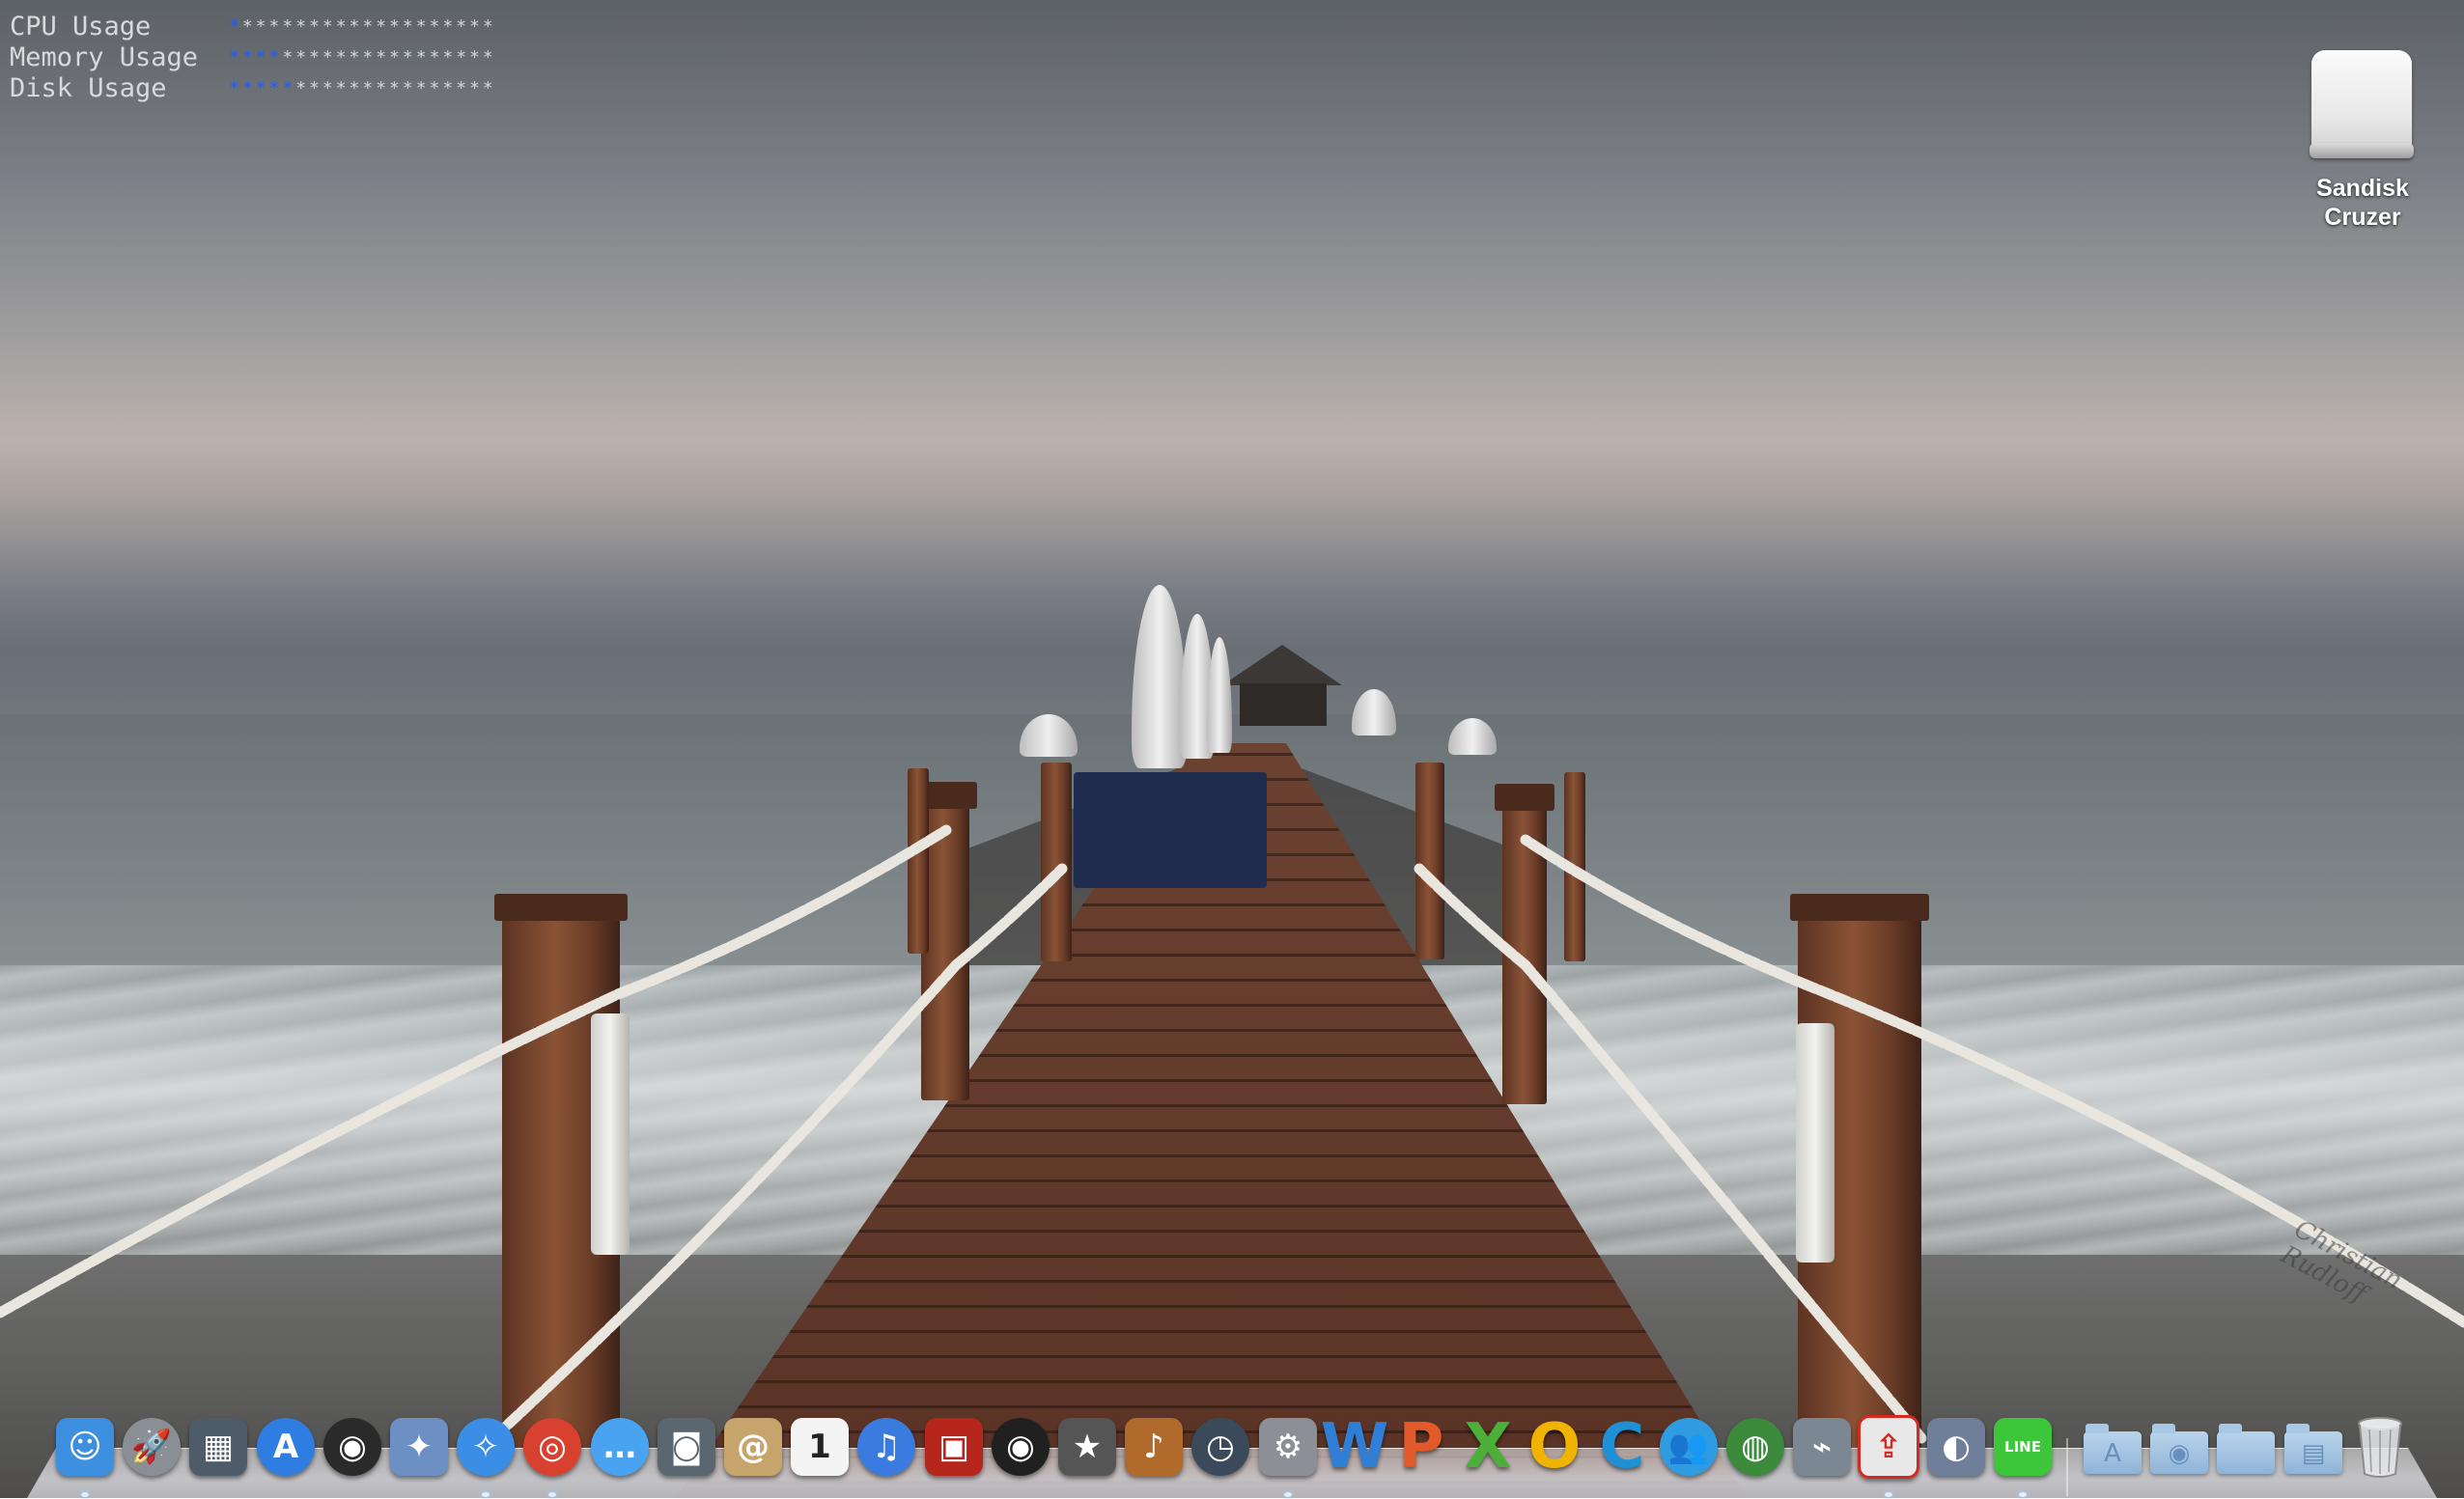 This screenshot has height=1499, width=2464. I want to click on calendar-dock-item: 1, so click(820, 1447).